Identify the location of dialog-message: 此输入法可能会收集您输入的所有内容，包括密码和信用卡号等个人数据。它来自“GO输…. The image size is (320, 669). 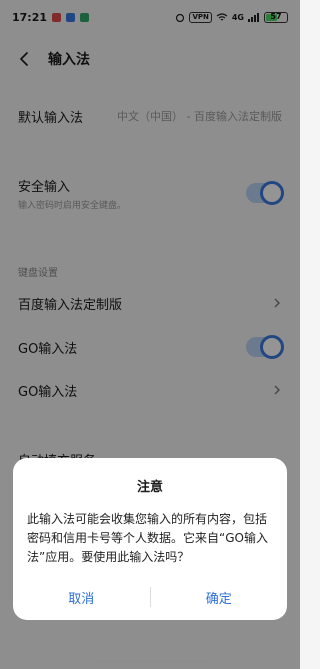
(147, 538).